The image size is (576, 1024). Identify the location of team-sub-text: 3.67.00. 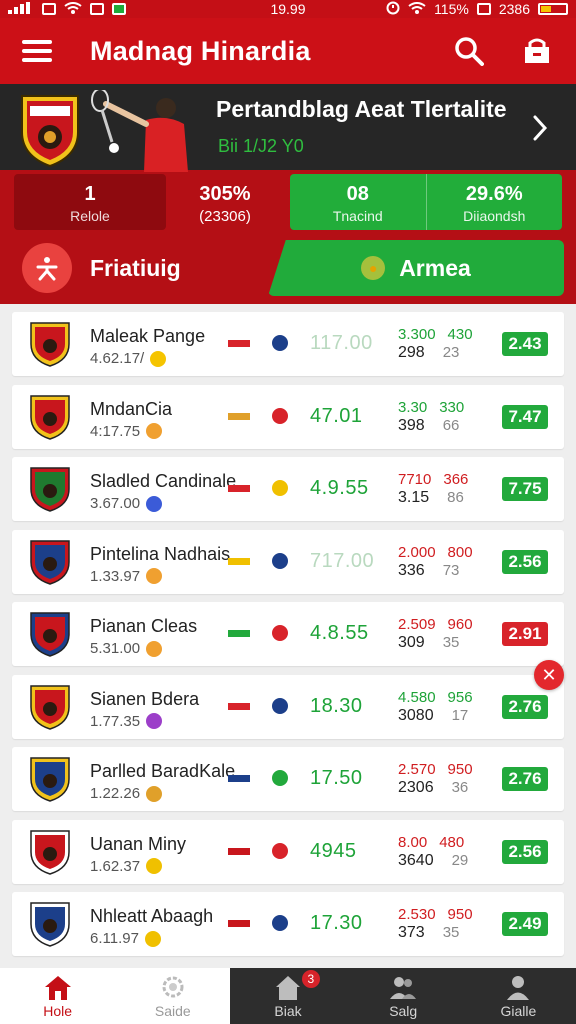
(115, 503).